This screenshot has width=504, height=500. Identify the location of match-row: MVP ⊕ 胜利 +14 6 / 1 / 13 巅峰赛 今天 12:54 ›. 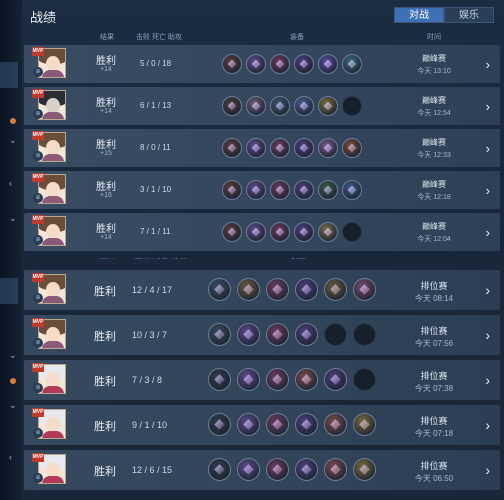
(262, 106).